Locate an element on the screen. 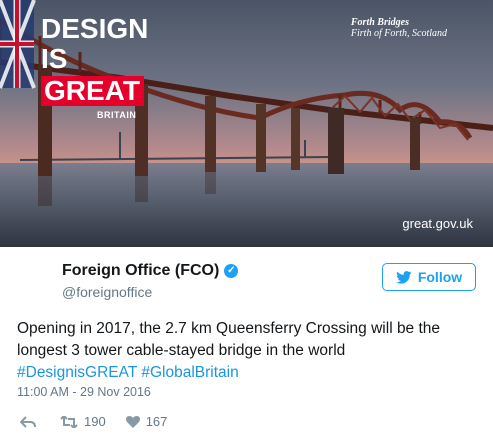 Image resolution: width=493 pixels, height=446 pixels. tweet-author: Foreign Office (FCO) ✓ @foreignoffice is located at coordinates (150, 281).